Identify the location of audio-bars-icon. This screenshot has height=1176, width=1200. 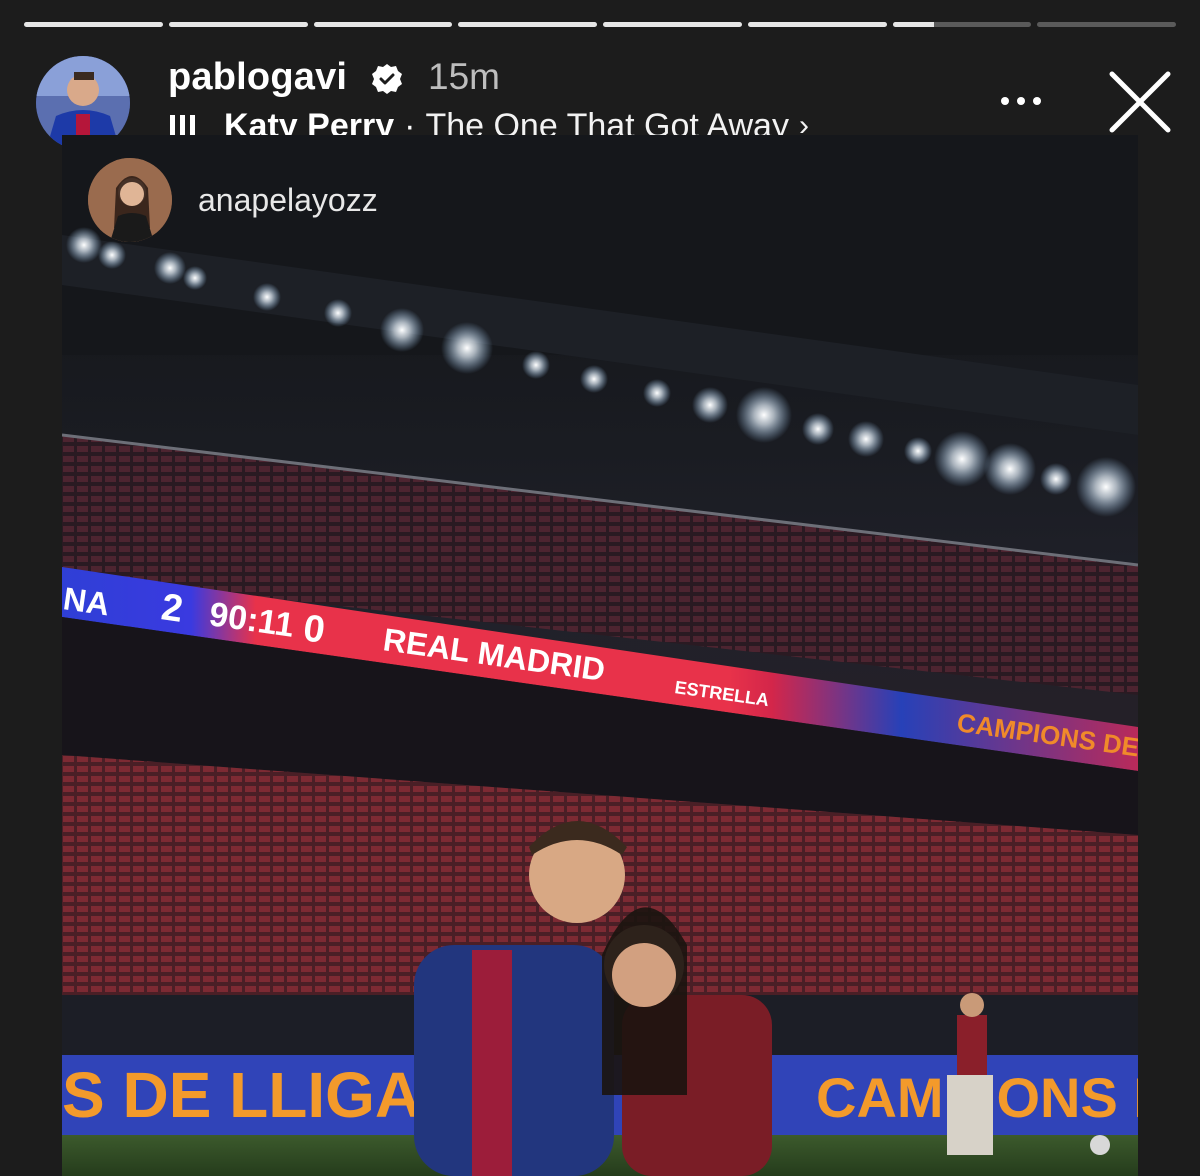
(186, 126).